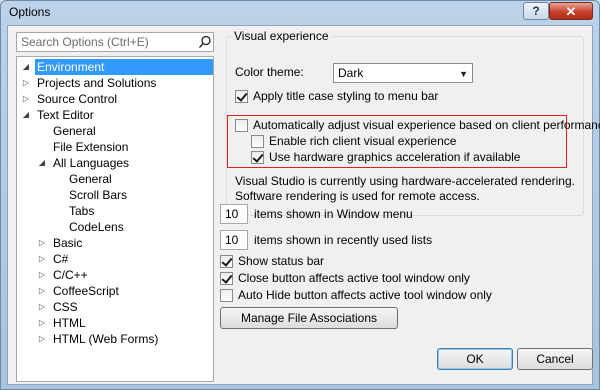 This screenshot has height=390, width=600. What do you see at coordinates (234, 214) in the screenshot?
I see `window-menu-count-input: 10` at bounding box center [234, 214].